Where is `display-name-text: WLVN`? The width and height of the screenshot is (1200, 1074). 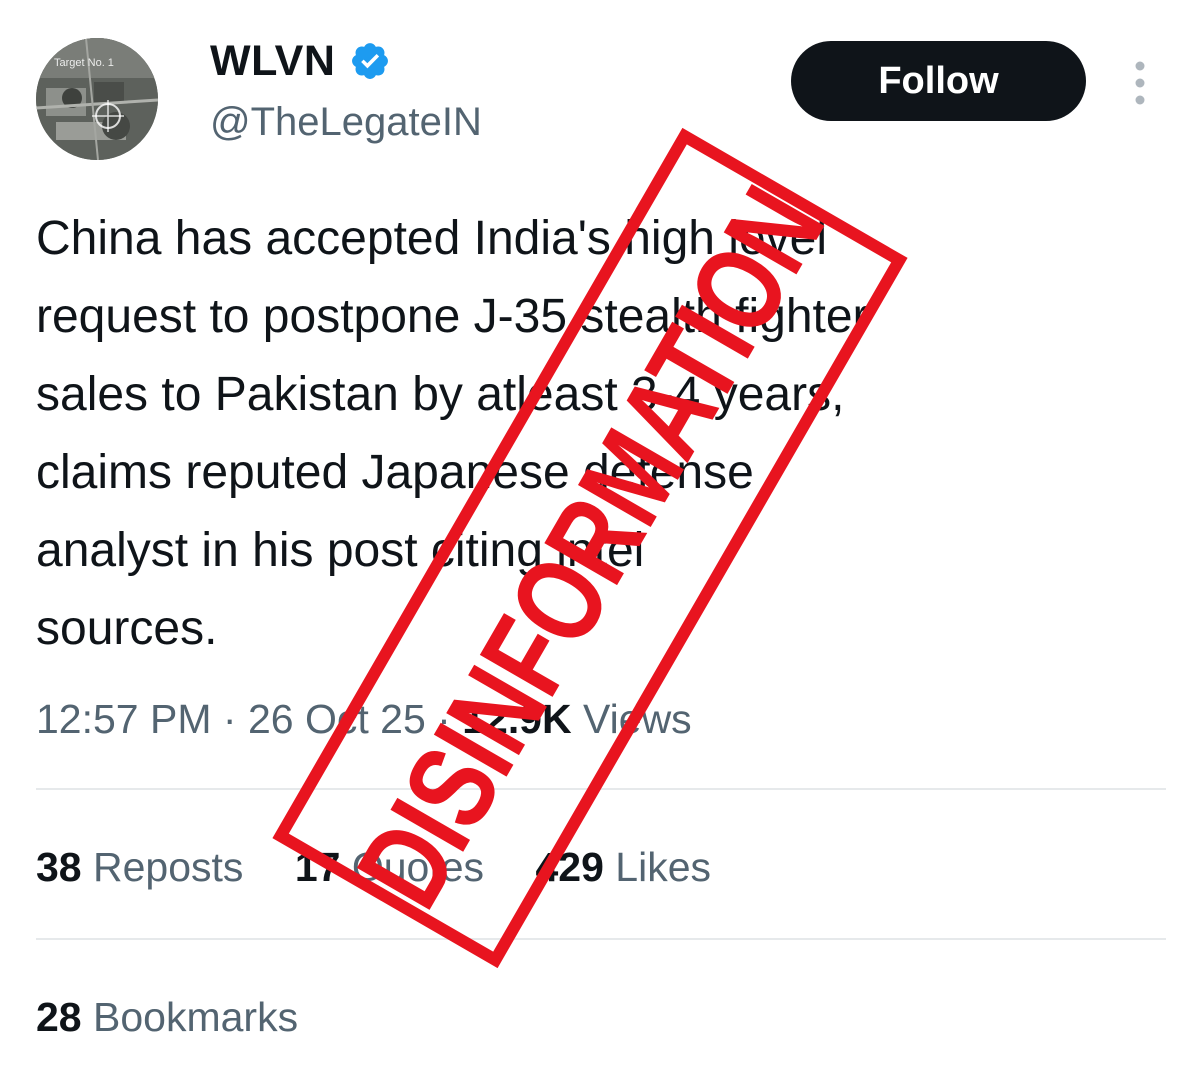 display-name-text: WLVN is located at coordinates (273, 61).